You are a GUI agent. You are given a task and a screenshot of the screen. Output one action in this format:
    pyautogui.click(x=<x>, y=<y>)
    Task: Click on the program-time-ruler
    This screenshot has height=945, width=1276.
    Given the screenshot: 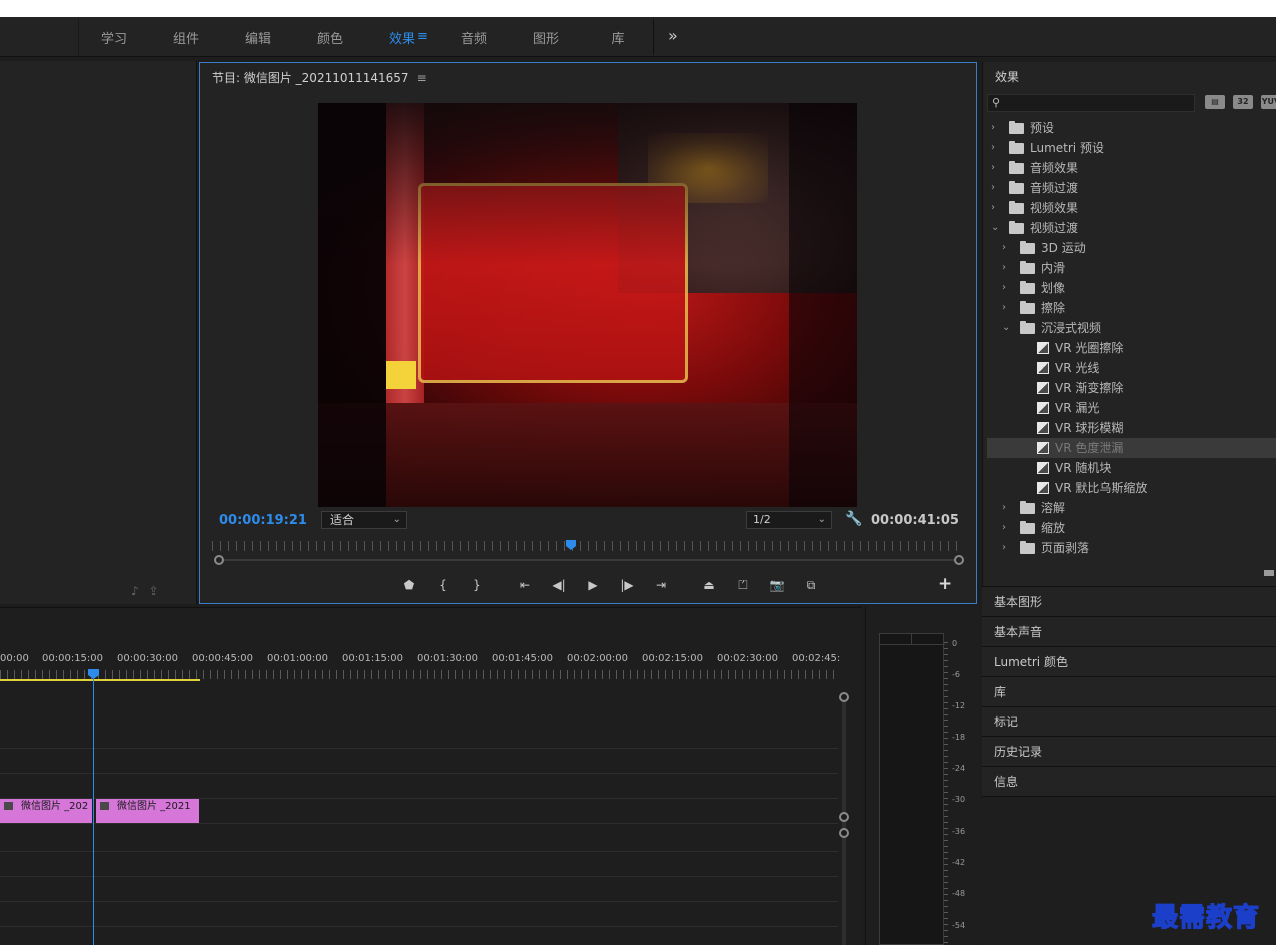 What is the action you would take?
    pyautogui.click(x=588, y=546)
    